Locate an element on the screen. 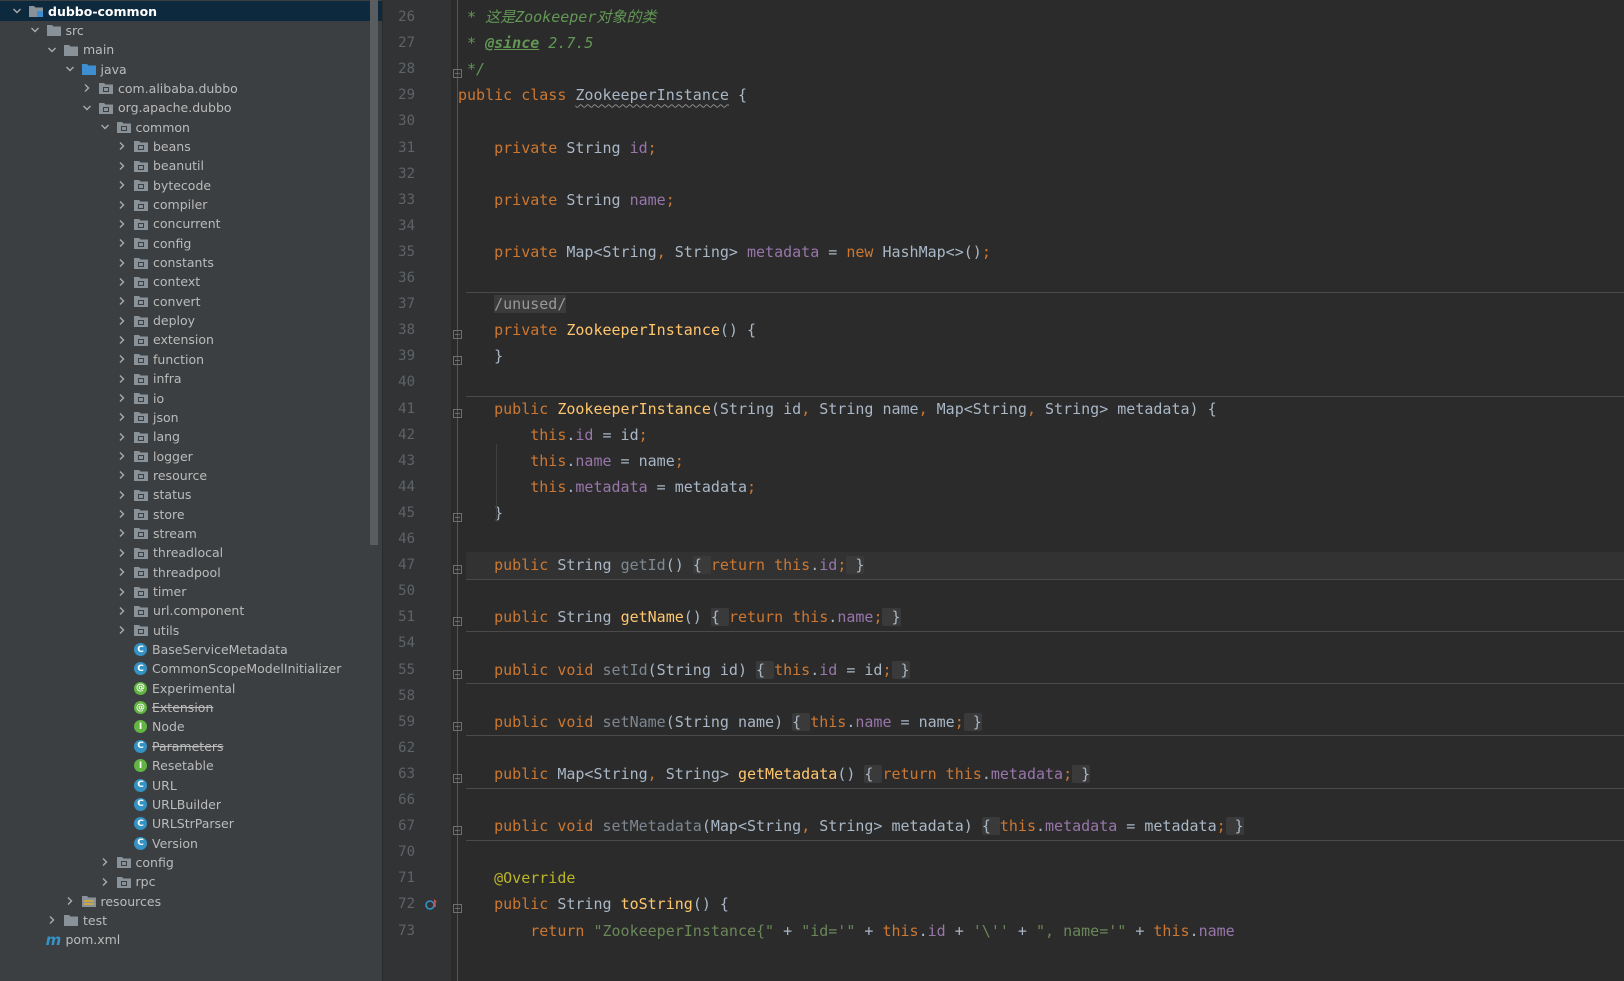  tree-item-extension: @ Extension is located at coordinates (191, 708).